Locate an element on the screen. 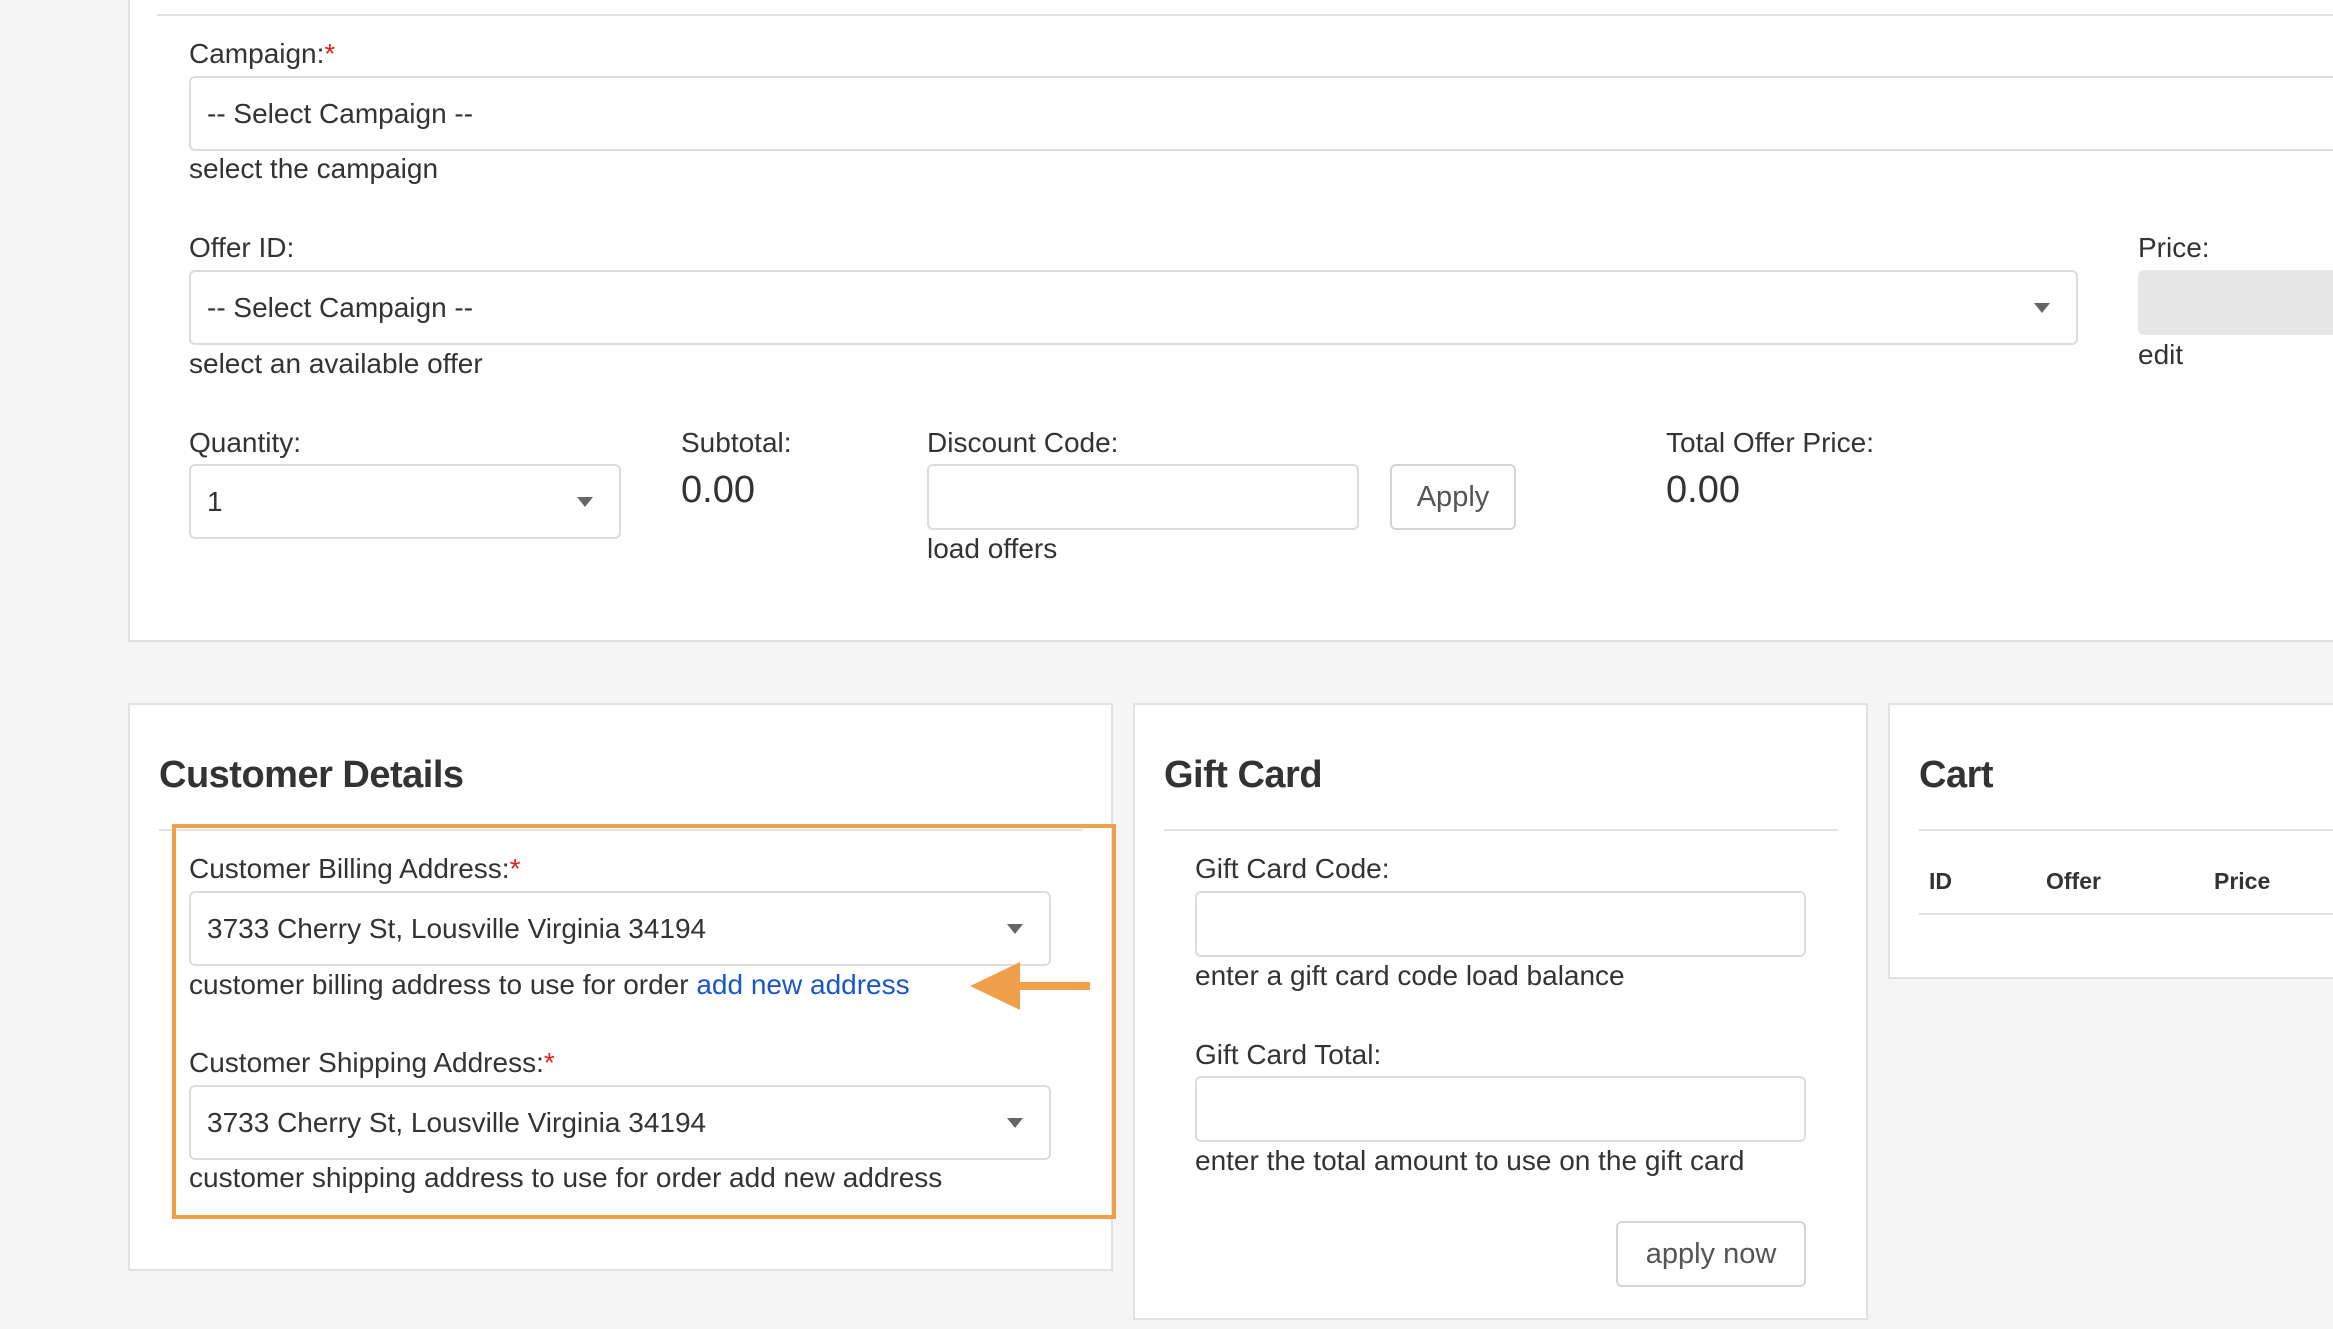  gift-card-title: Gift Card is located at coordinates (1243, 775).